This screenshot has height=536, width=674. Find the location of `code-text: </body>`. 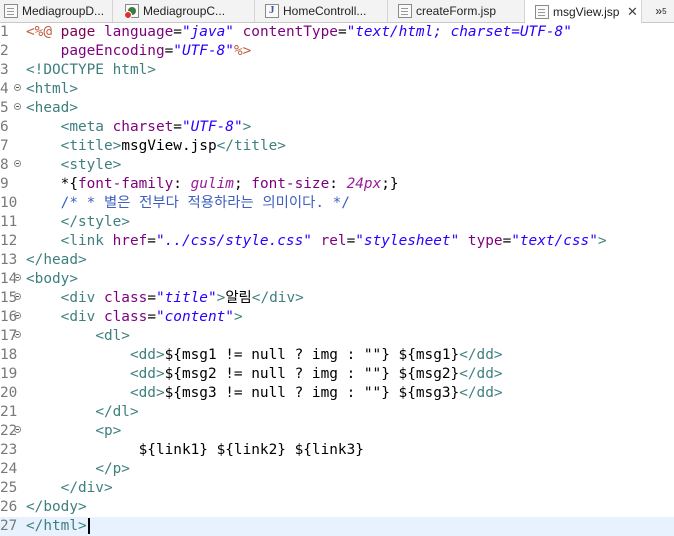

code-text: </body> is located at coordinates (56, 507).